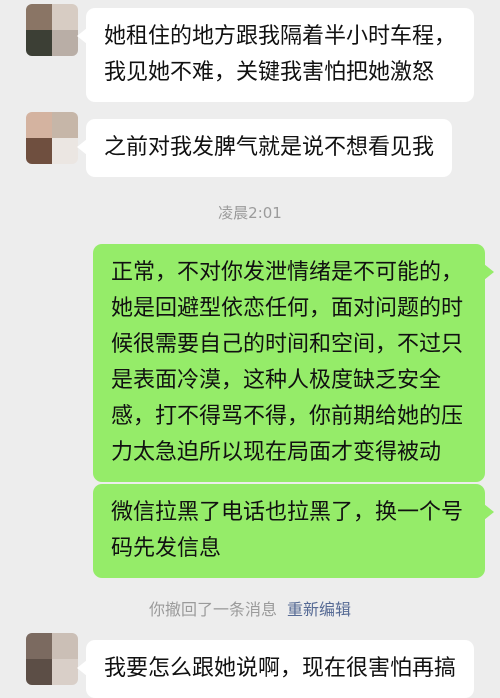 This screenshot has height=698, width=500. What do you see at coordinates (287, 308) in the screenshot?
I see `message-text-line: 她是回避型依恋任何，面对问题的时` at bounding box center [287, 308].